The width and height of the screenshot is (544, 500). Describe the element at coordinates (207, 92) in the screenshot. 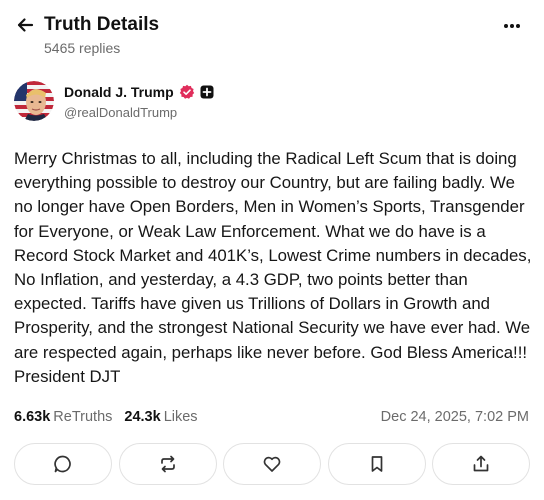

I see `plus-badge-icon` at that location.